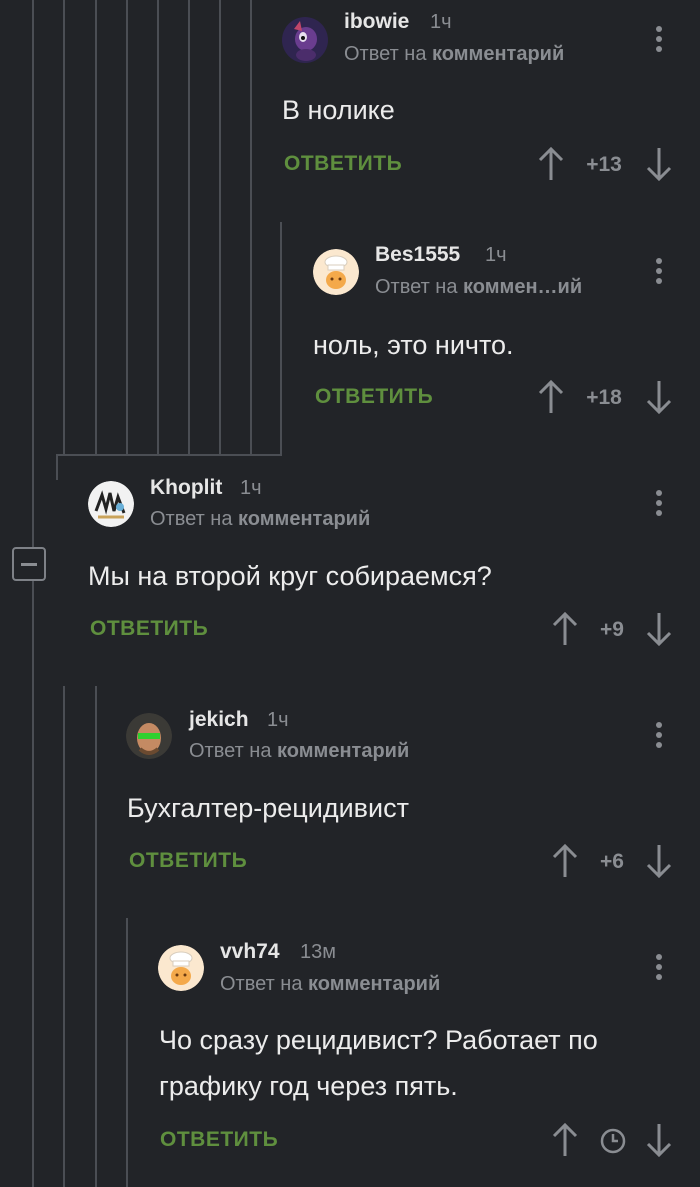  I want to click on reply-to-label: Ответ на коммен…ий, so click(478, 287).